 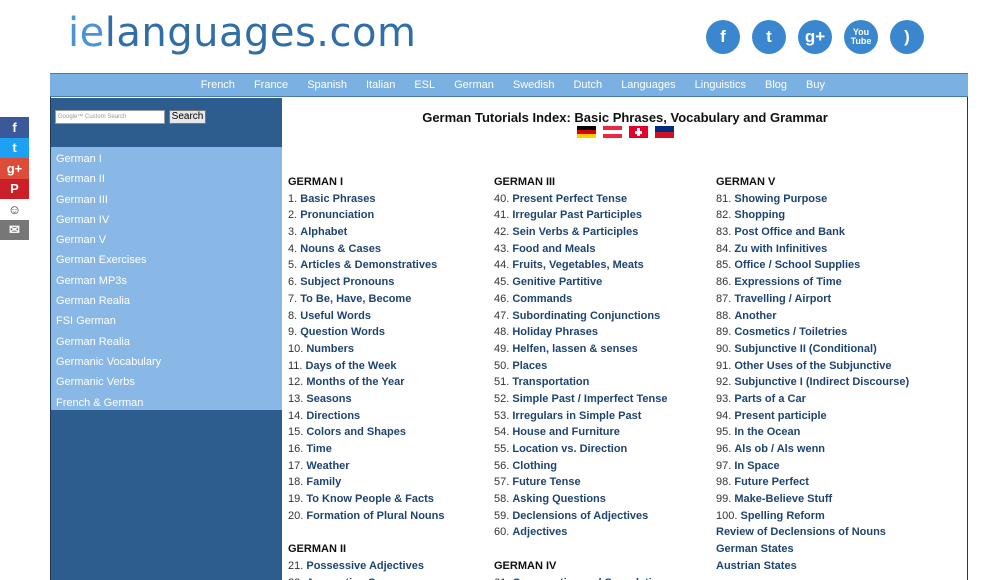 I want to click on tutorial-link: 48. Holiday Phrases, so click(x=580, y=332).